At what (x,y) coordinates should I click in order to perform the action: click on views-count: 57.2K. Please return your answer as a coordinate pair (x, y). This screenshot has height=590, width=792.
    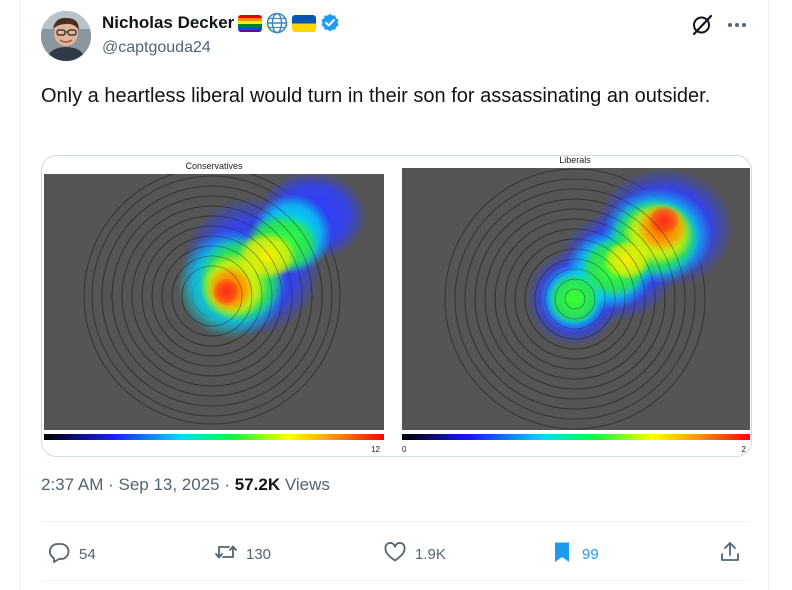
    Looking at the image, I should click on (257, 484).